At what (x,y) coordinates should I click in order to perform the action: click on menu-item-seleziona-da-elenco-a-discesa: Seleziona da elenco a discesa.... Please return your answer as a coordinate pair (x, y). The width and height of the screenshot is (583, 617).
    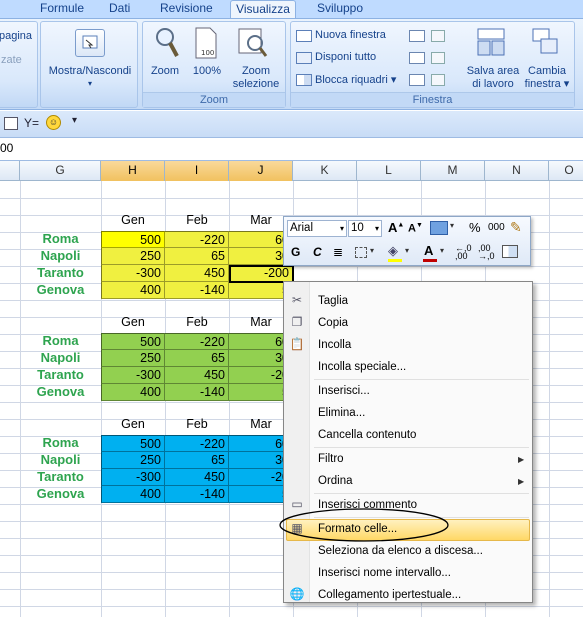
    Looking at the image, I should click on (400, 551).